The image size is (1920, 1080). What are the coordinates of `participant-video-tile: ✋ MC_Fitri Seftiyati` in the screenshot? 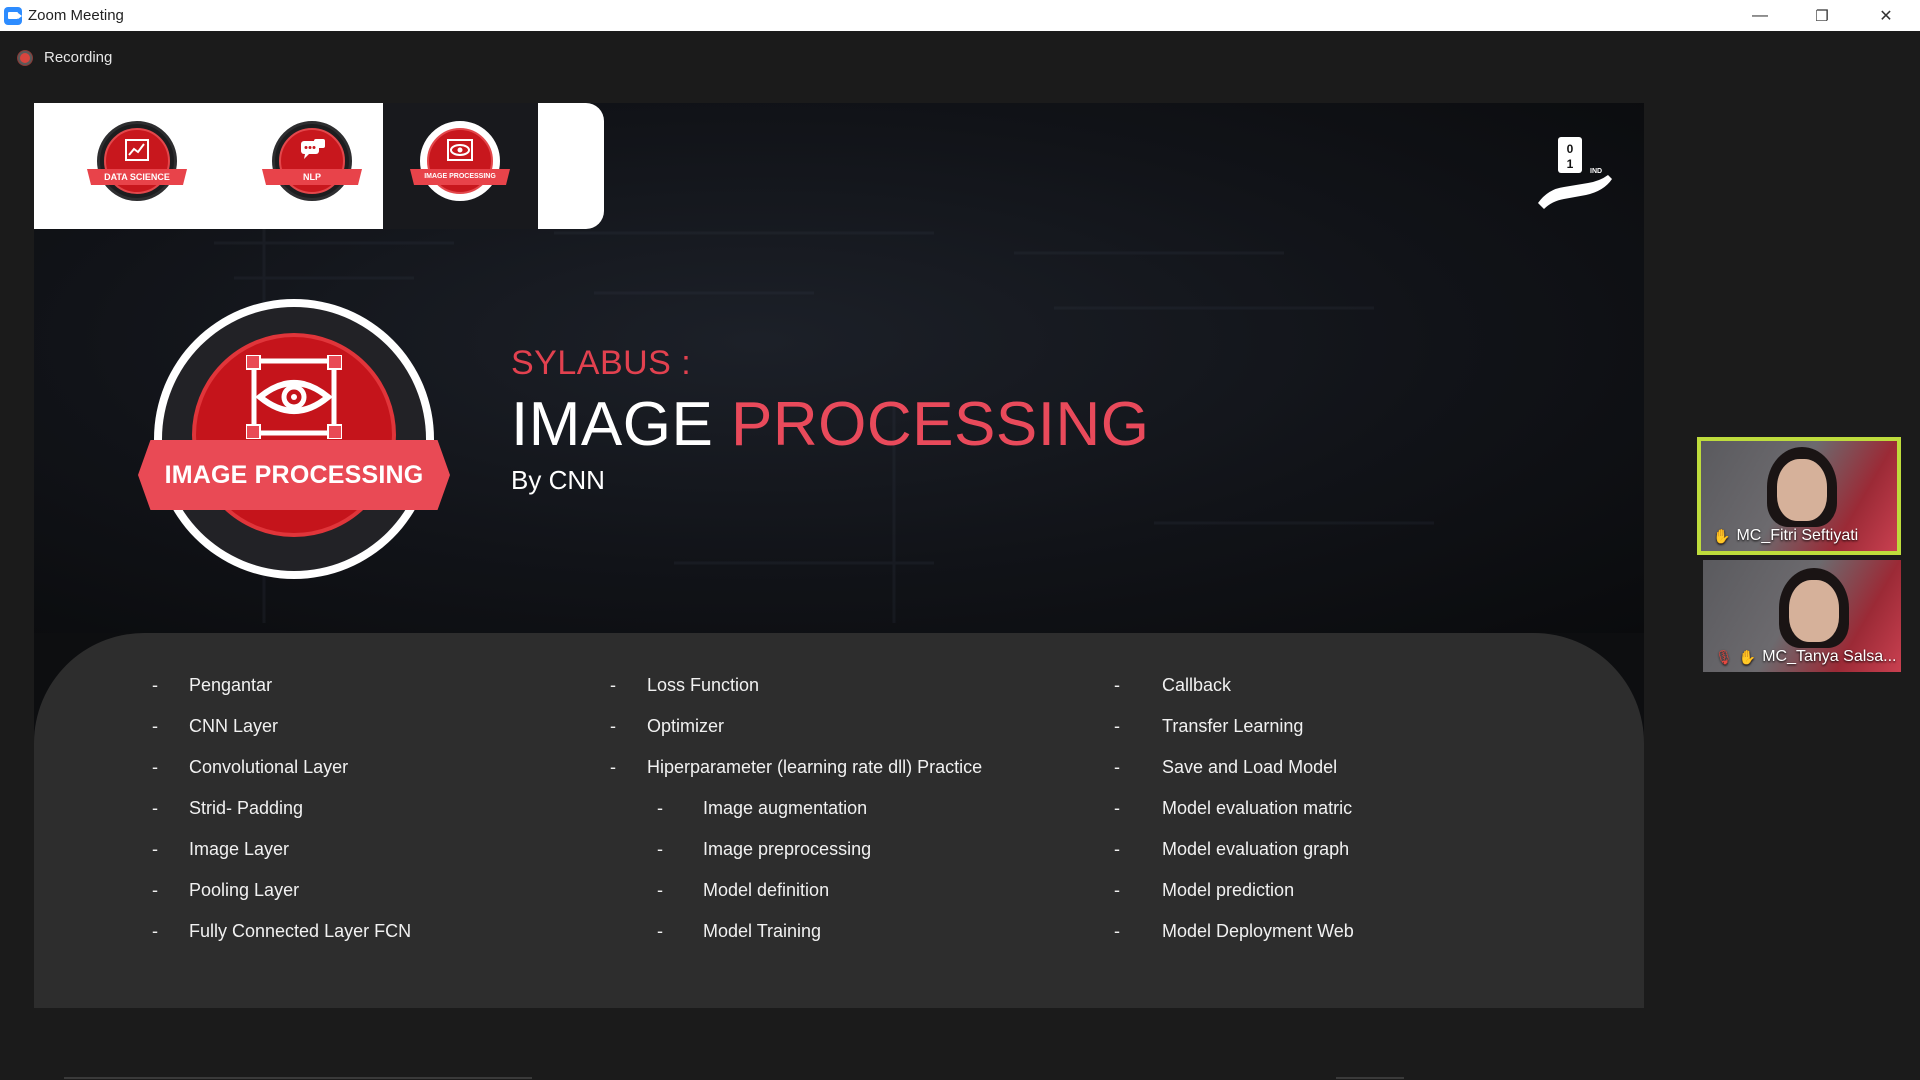 It's located at (1799, 496).